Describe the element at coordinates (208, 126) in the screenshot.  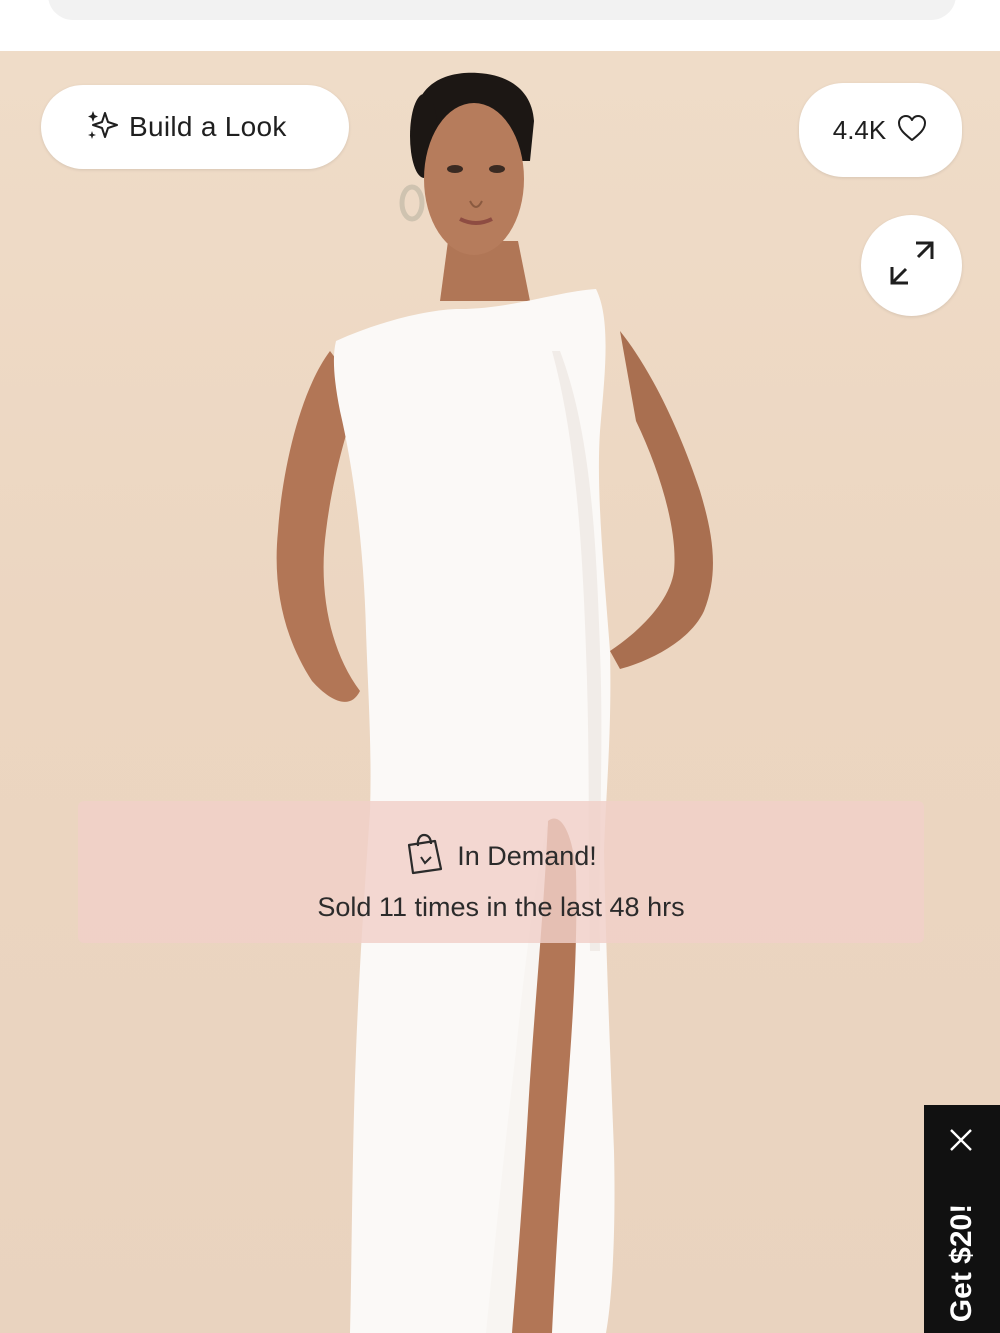
I see `build-a-look-label: Build a Look` at that location.